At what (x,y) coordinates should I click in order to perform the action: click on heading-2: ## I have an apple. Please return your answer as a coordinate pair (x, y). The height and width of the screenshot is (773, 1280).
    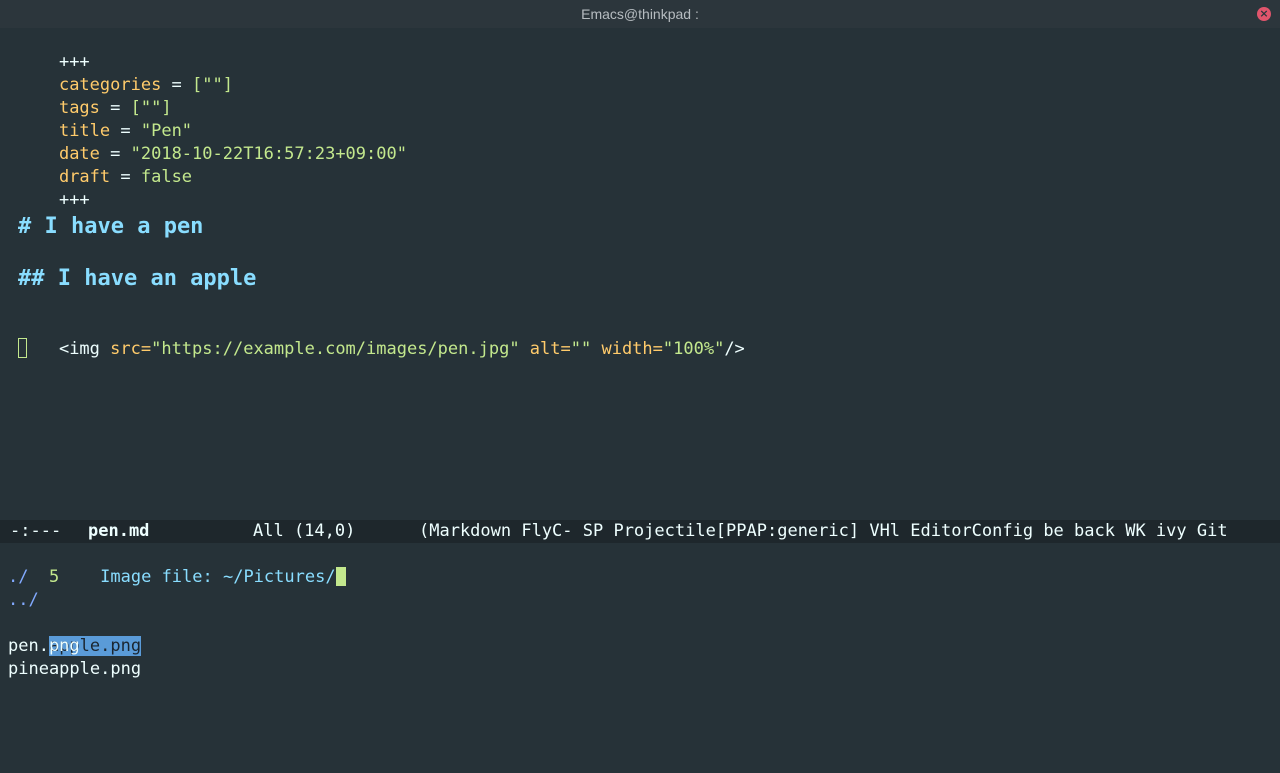
    Looking at the image, I should click on (137, 278).